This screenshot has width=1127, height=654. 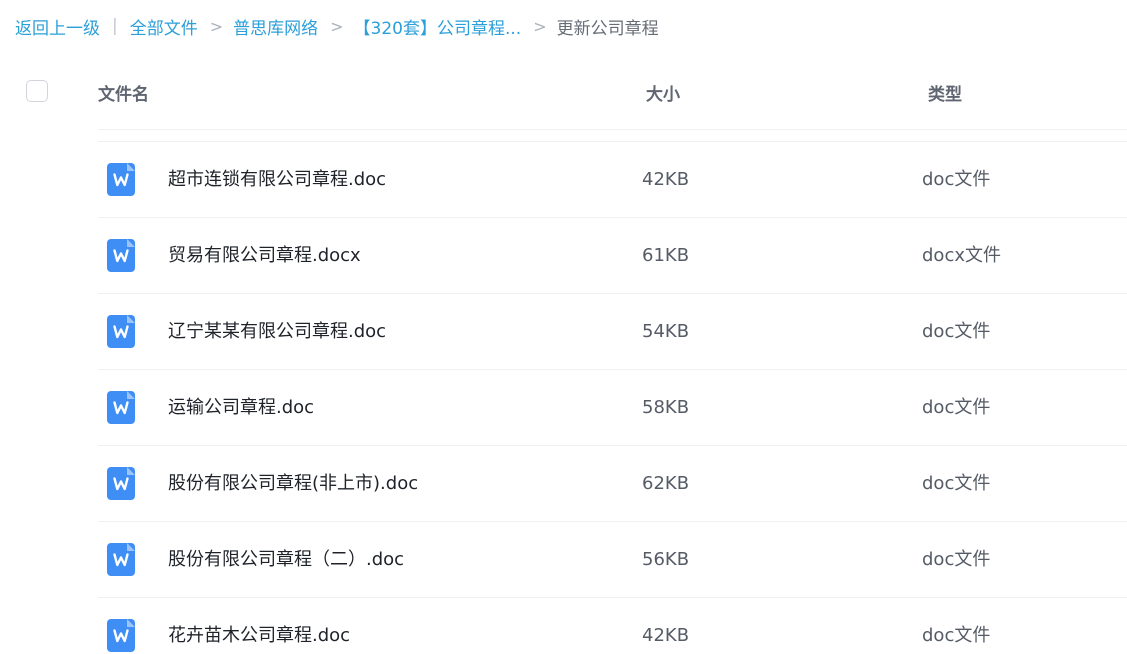 I want to click on back-link: 返回上一级, so click(x=57, y=26).